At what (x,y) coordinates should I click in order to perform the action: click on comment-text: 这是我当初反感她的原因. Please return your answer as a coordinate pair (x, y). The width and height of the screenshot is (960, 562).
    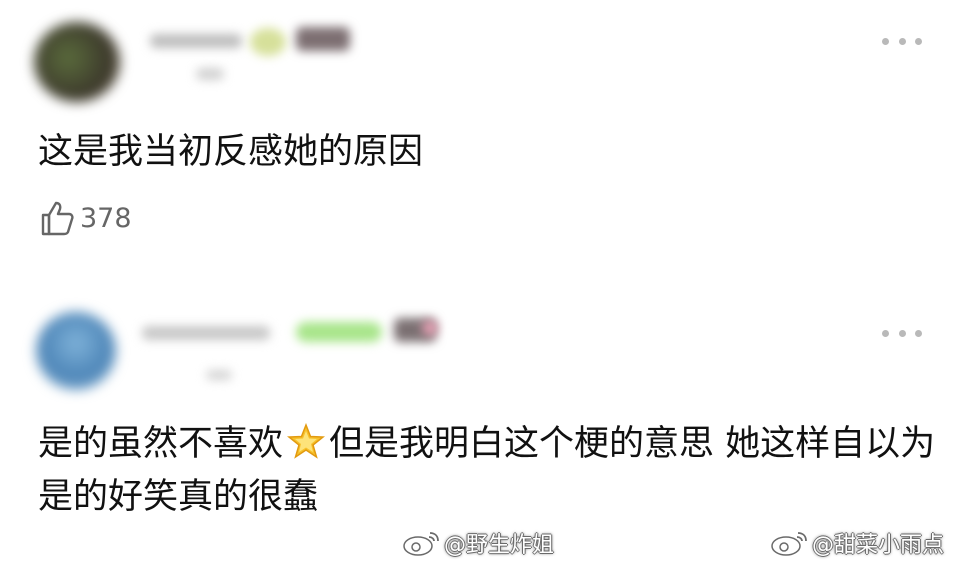
    Looking at the image, I should click on (231, 152).